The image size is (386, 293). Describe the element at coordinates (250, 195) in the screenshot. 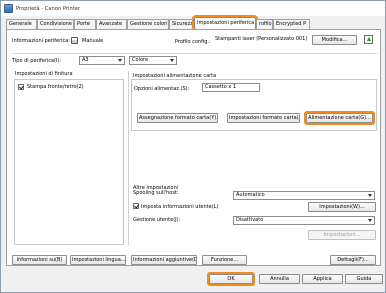

I see `spooling-value: Automatico` at that location.